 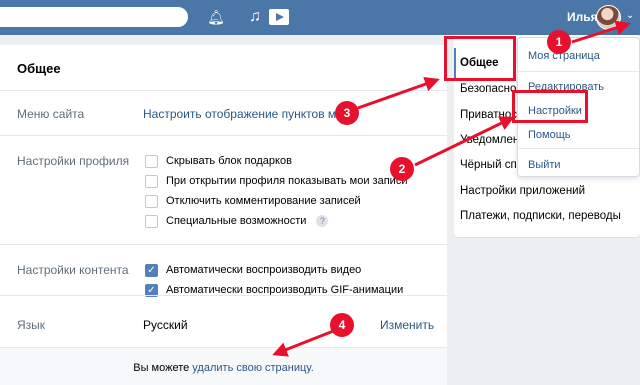 What do you see at coordinates (480, 58) in the screenshot?
I see `highlight-general-tab` at bounding box center [480, 58].